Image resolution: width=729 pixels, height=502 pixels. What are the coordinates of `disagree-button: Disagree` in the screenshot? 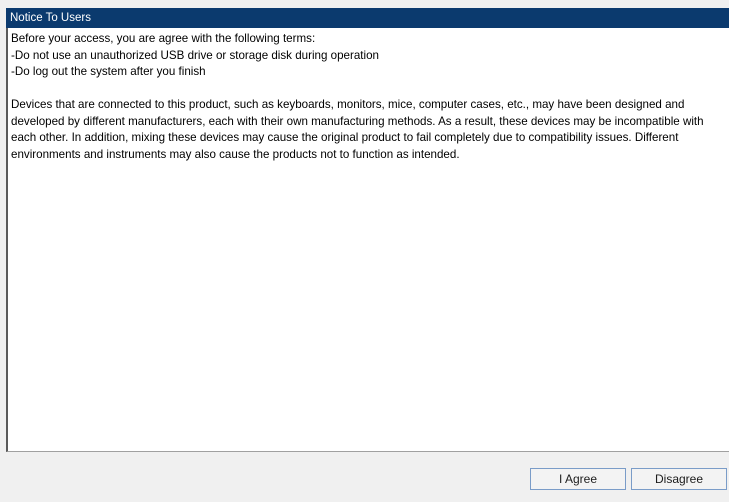 It's located at (679, 479).